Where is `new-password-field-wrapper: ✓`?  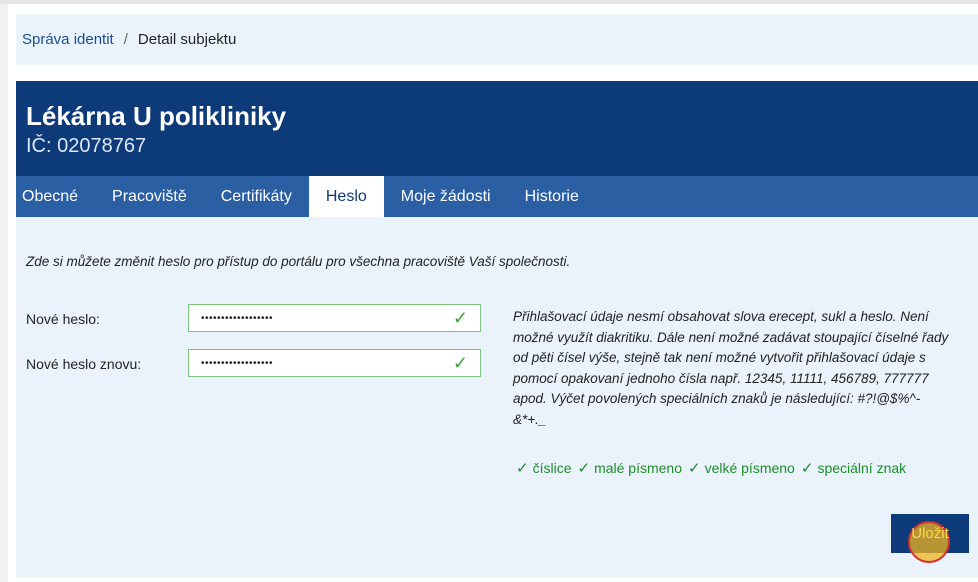 new-password-field-wrapper: ✓ is located at coordinates (334, 318).